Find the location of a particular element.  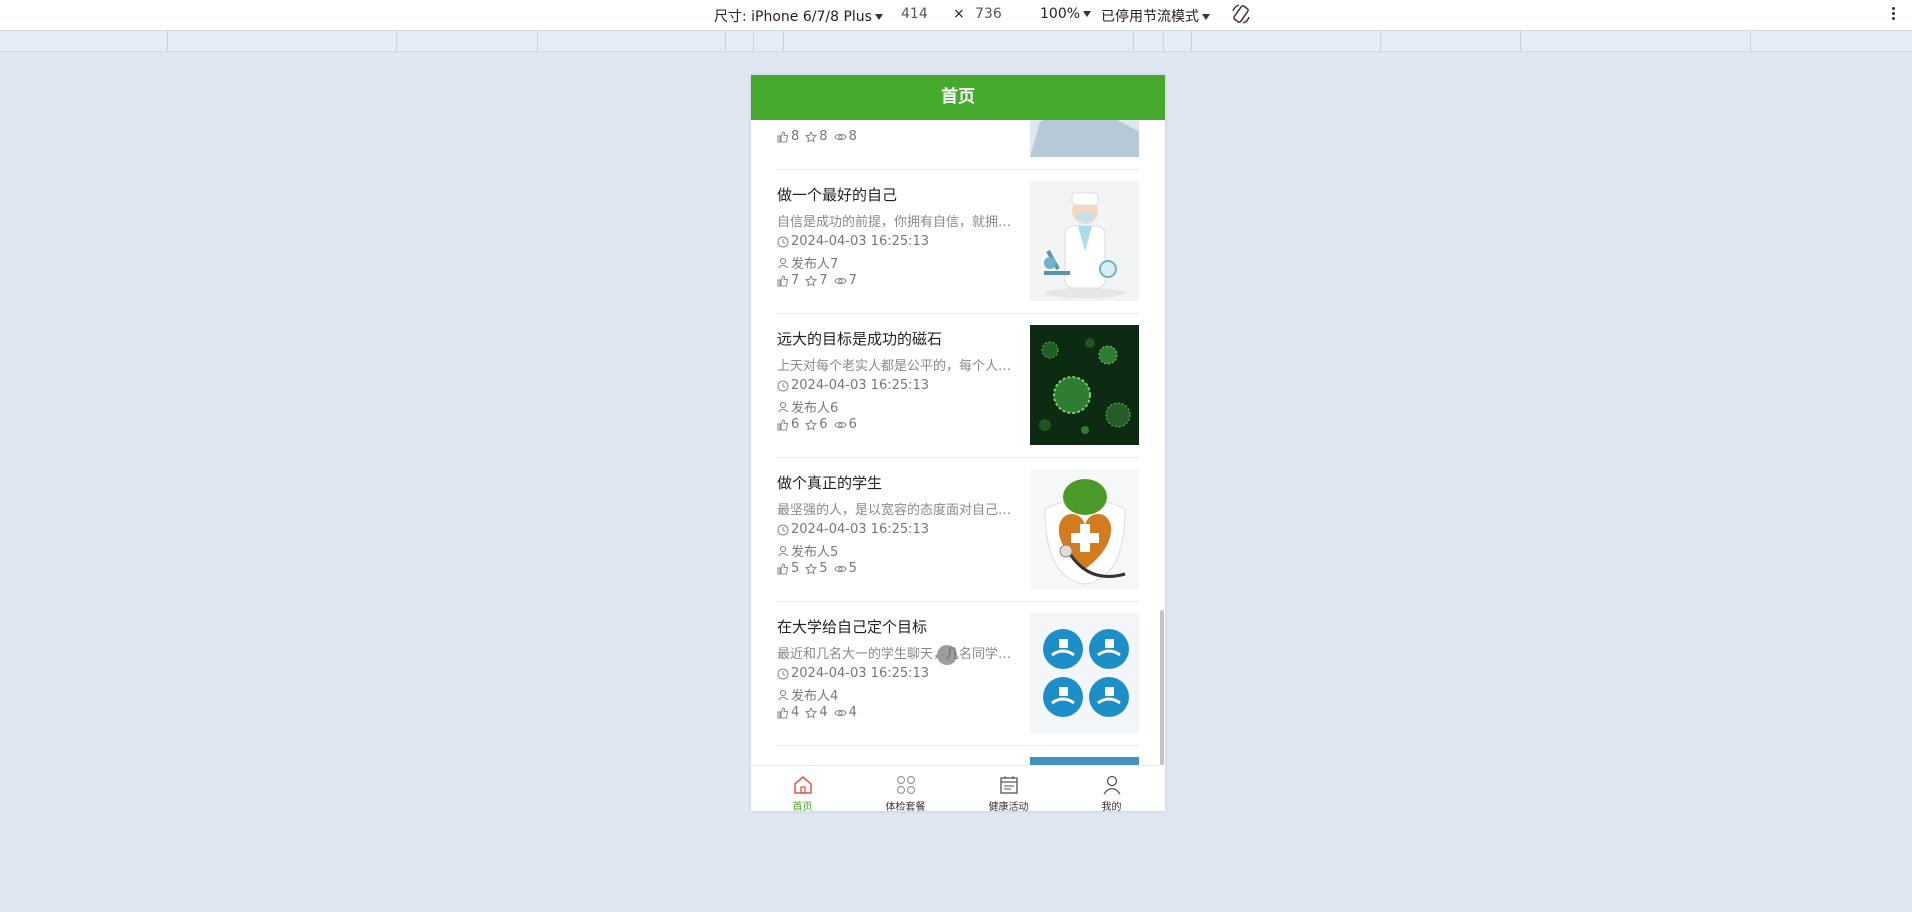

like-count: 6 is located at coordinates (795, 424).